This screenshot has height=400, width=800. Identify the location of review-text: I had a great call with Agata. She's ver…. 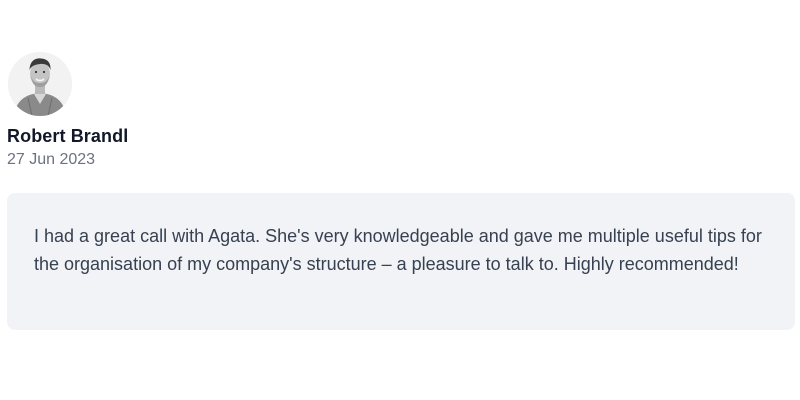
(398, 250).